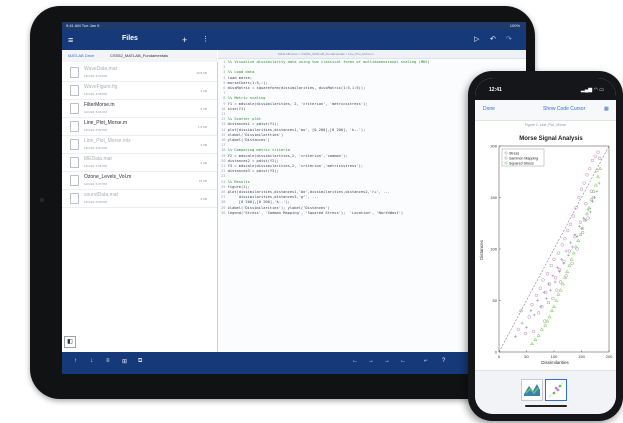 Image resolution: width=623 pixels, height=423 pixels. What do you see at coordinates (101, 195) in the screenshot?
I see `file-name: soundData.mat` at bounding box center [101, 195].